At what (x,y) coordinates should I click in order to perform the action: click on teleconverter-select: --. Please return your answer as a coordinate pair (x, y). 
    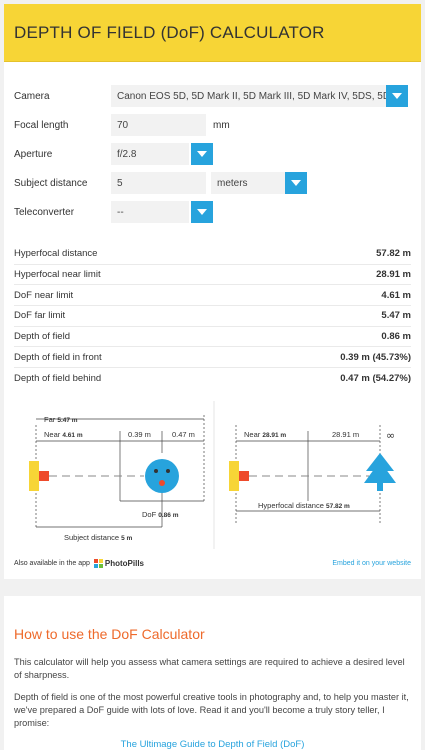
    Looking at the image, I should click on (150, 212).